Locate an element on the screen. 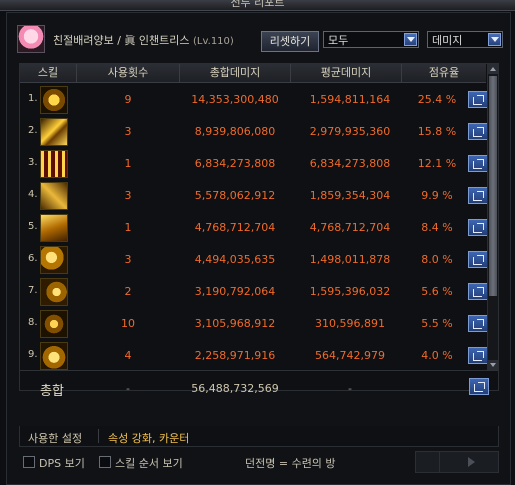 This screenshot has width=515, height=485. settings-label: 사용한 설정 is located at coordinates (55, 438).